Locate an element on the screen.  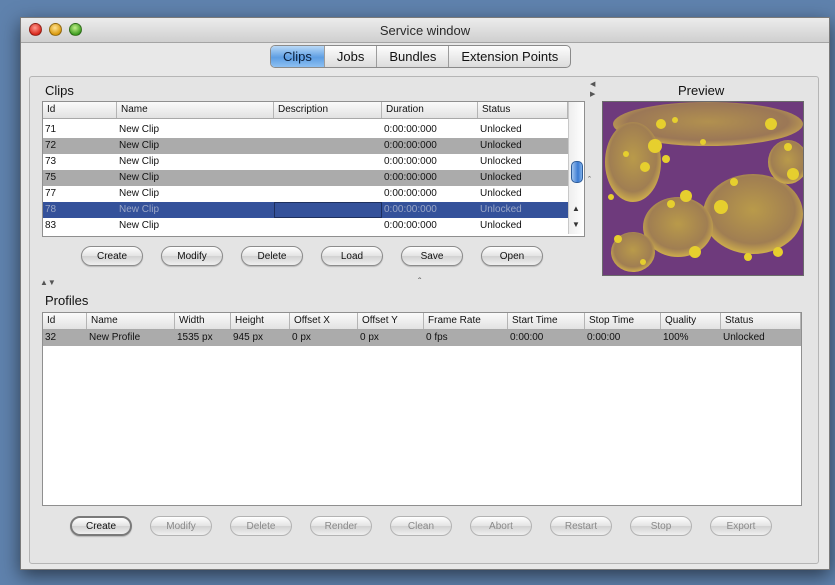
split-up-down-icon: ▲▼ is located at coordinates (48, 282).